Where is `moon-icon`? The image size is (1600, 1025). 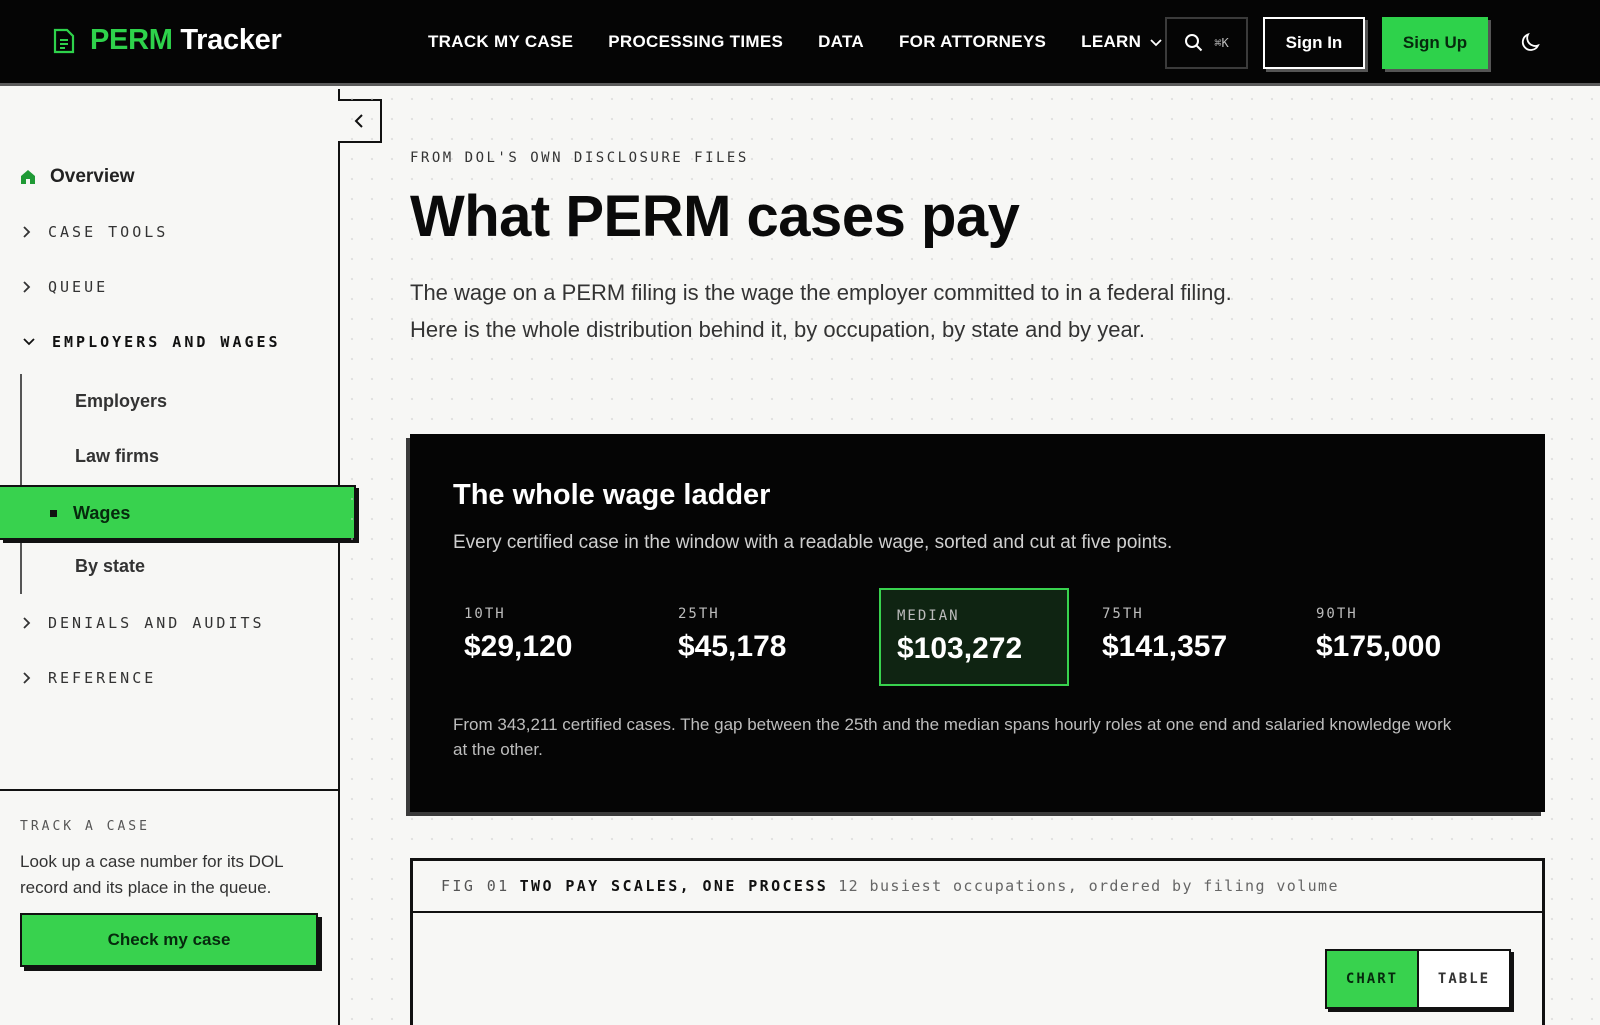 moon-icon is located at coordinates (1531, 42).